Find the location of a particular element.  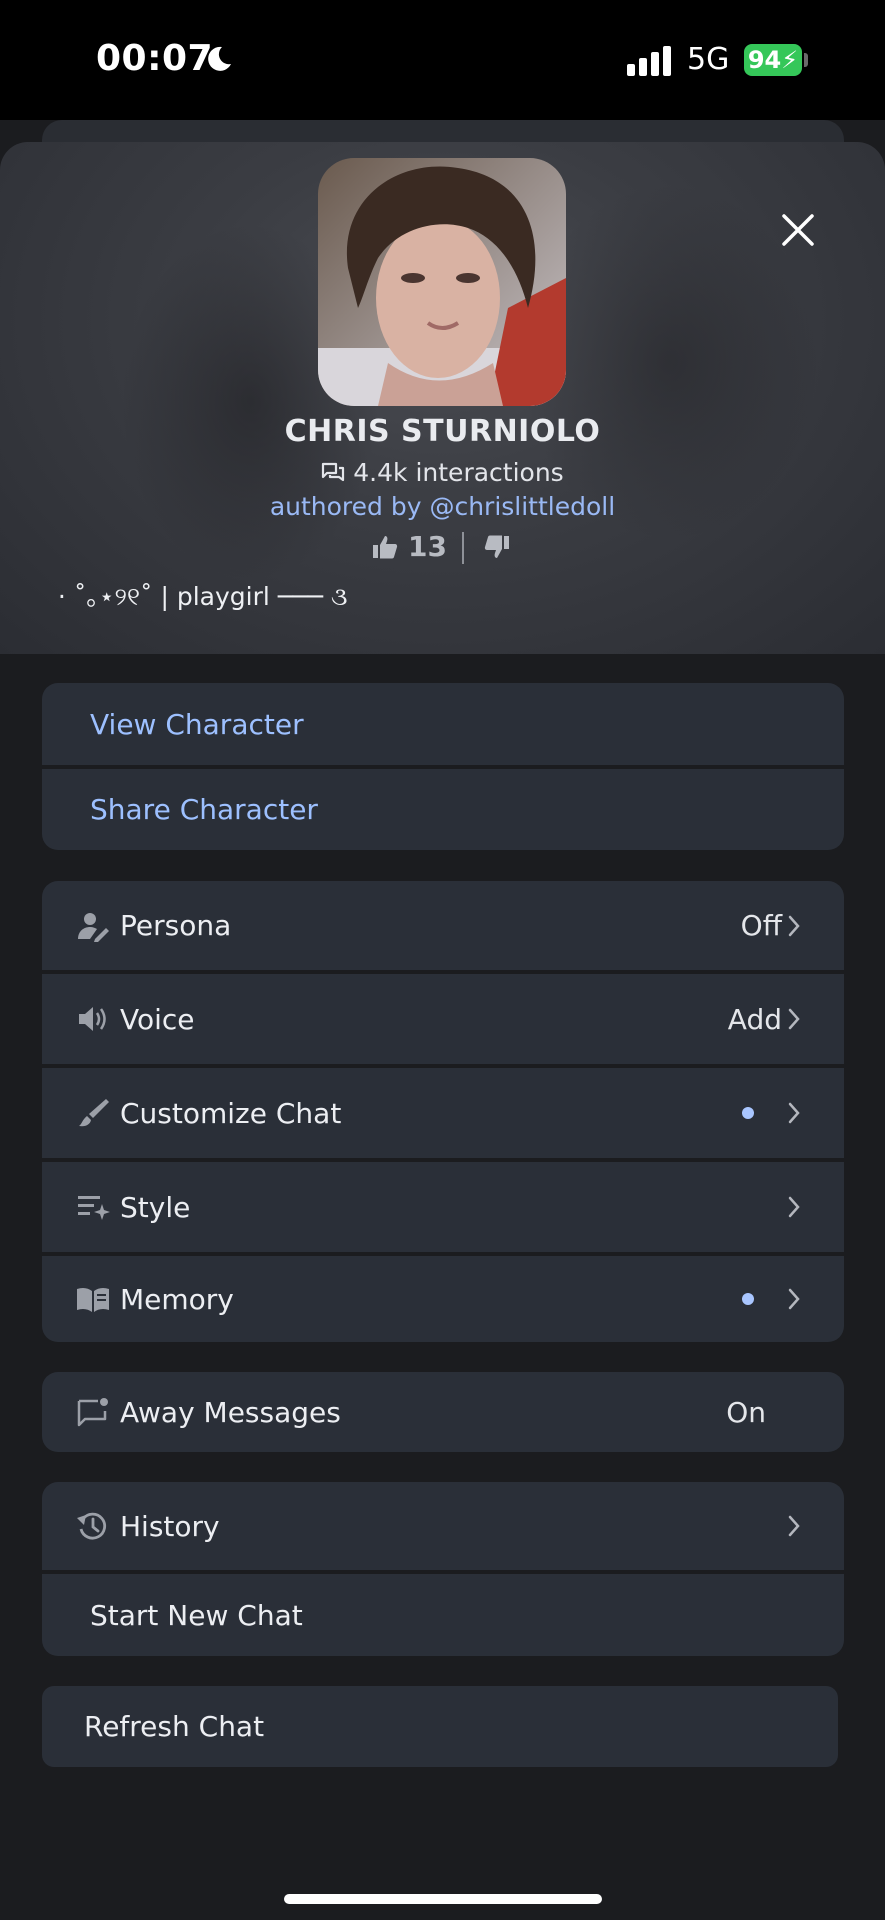

home-indicator is located at coordinates (443, 1899).